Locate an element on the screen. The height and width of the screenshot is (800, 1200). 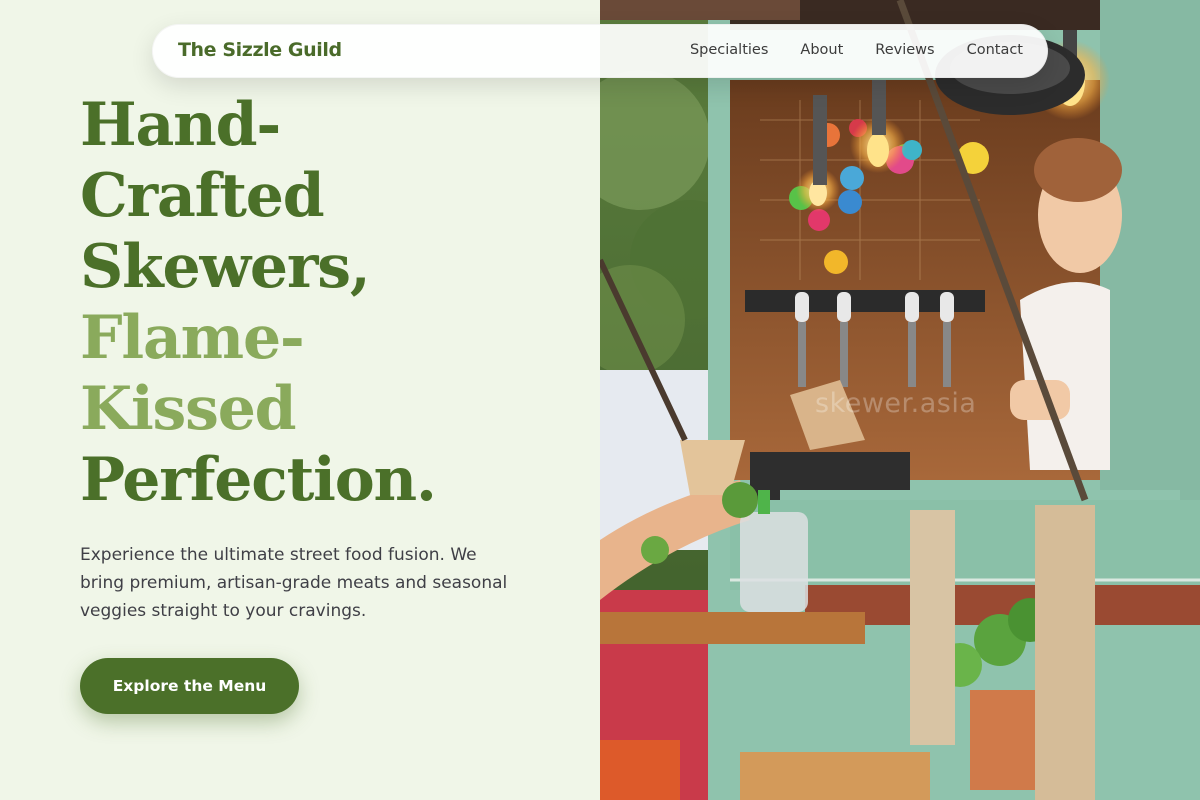
nav-links: Specialties About Reviews Contact is located at coordinates (856, 50).